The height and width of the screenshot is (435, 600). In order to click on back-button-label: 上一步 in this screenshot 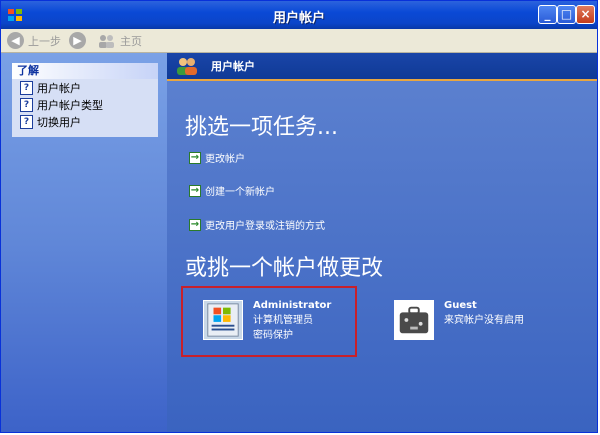, I will do `click(44, 41)`.